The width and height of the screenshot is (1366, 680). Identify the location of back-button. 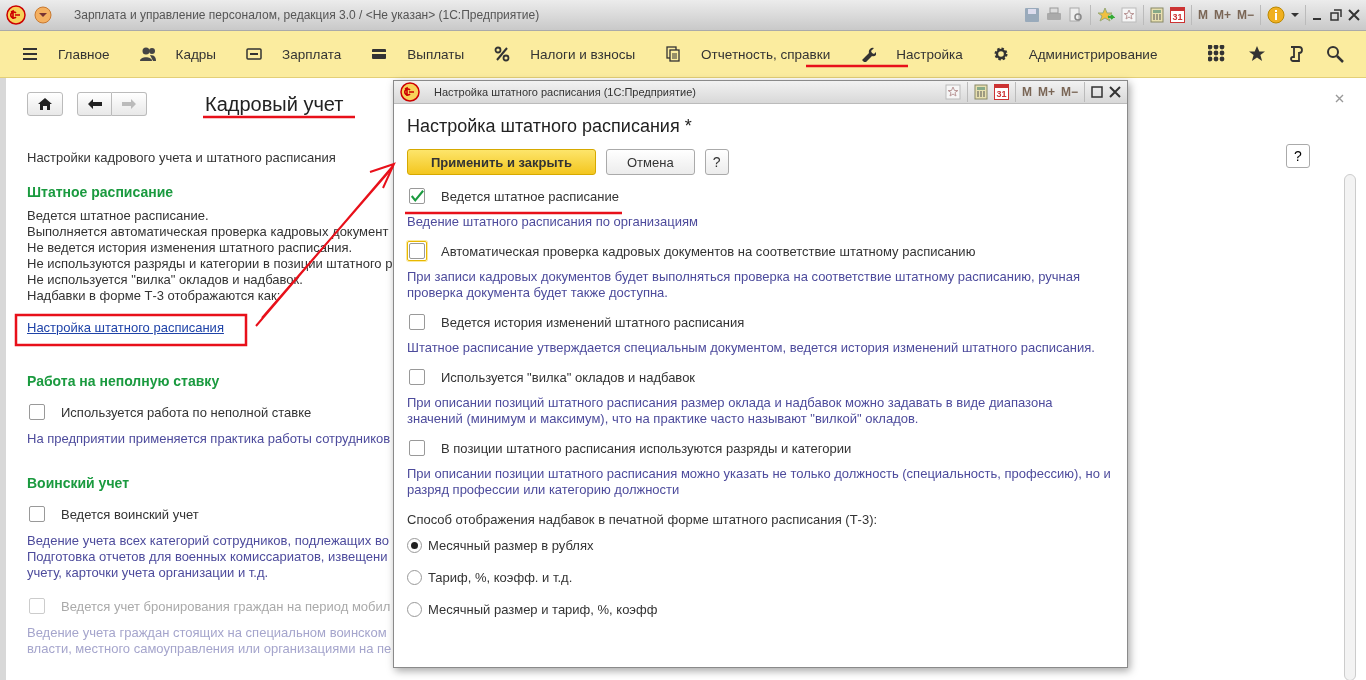
(94, 104).